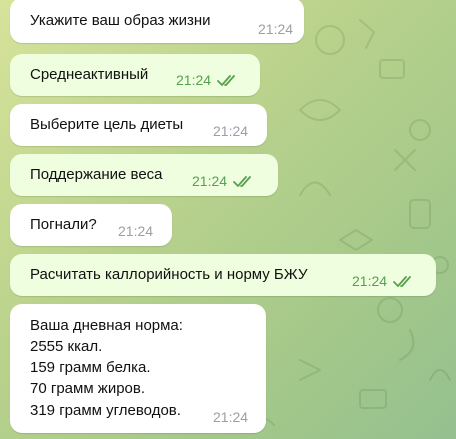  What do you see at coordinates (89, 74) in the screenshot?
I see `message-text: Среднеактивный` at bounding box center [89, 74].